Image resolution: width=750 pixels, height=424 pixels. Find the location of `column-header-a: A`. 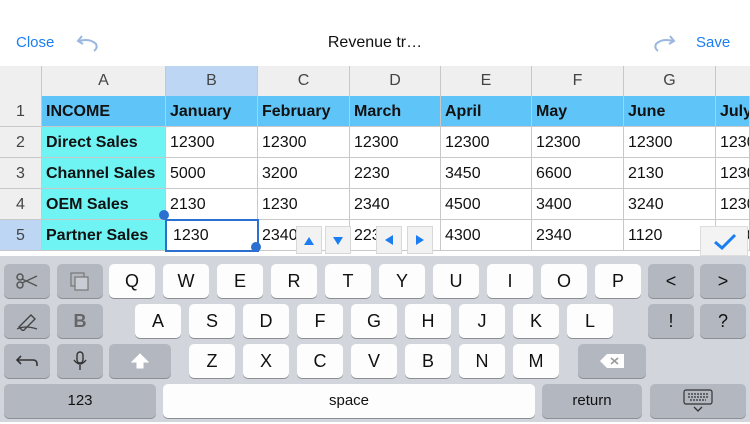

column-header-a: A is located at coordinates (104, 81).